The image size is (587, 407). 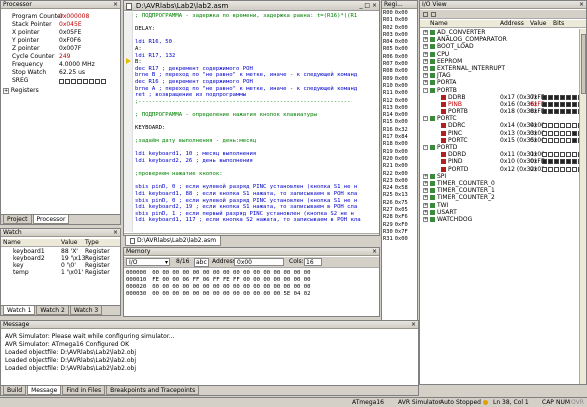 What do you see at coordinates (499, 39) in the screenshot?
I see `io-tree-item: + ANALOG_COMPARATOR` at bounding box center [499, 39].